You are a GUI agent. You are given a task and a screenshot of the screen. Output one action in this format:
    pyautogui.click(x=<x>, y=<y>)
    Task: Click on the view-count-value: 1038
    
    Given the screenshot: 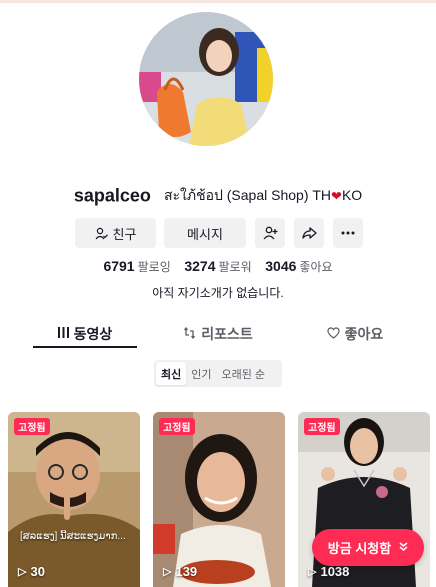 What is the action you would take?
    pyautogui.click(x=335, y=571)
    